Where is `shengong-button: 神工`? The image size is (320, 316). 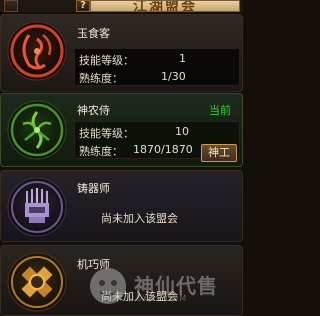
shengong-button: 神工 is located at coordinates (219, 153).